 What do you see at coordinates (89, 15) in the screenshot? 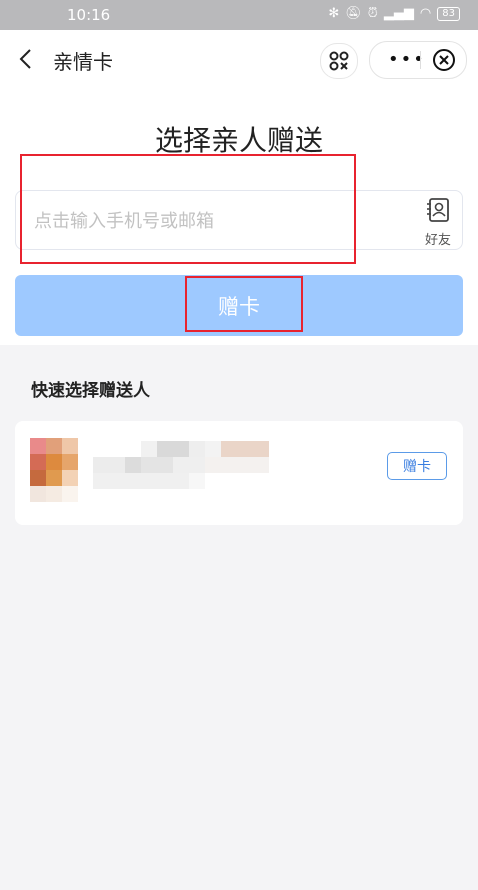
I see `status-time: 10:16` at bounding box center [89, 15].